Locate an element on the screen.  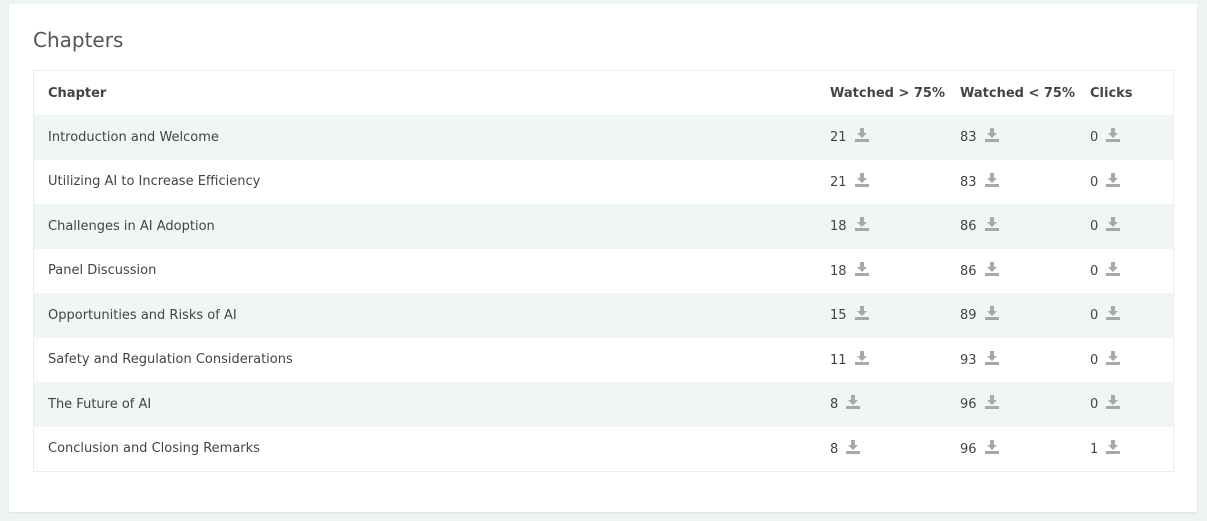
chapter-name: Challenges in AI Adoption is located at coordinates (425, 226).